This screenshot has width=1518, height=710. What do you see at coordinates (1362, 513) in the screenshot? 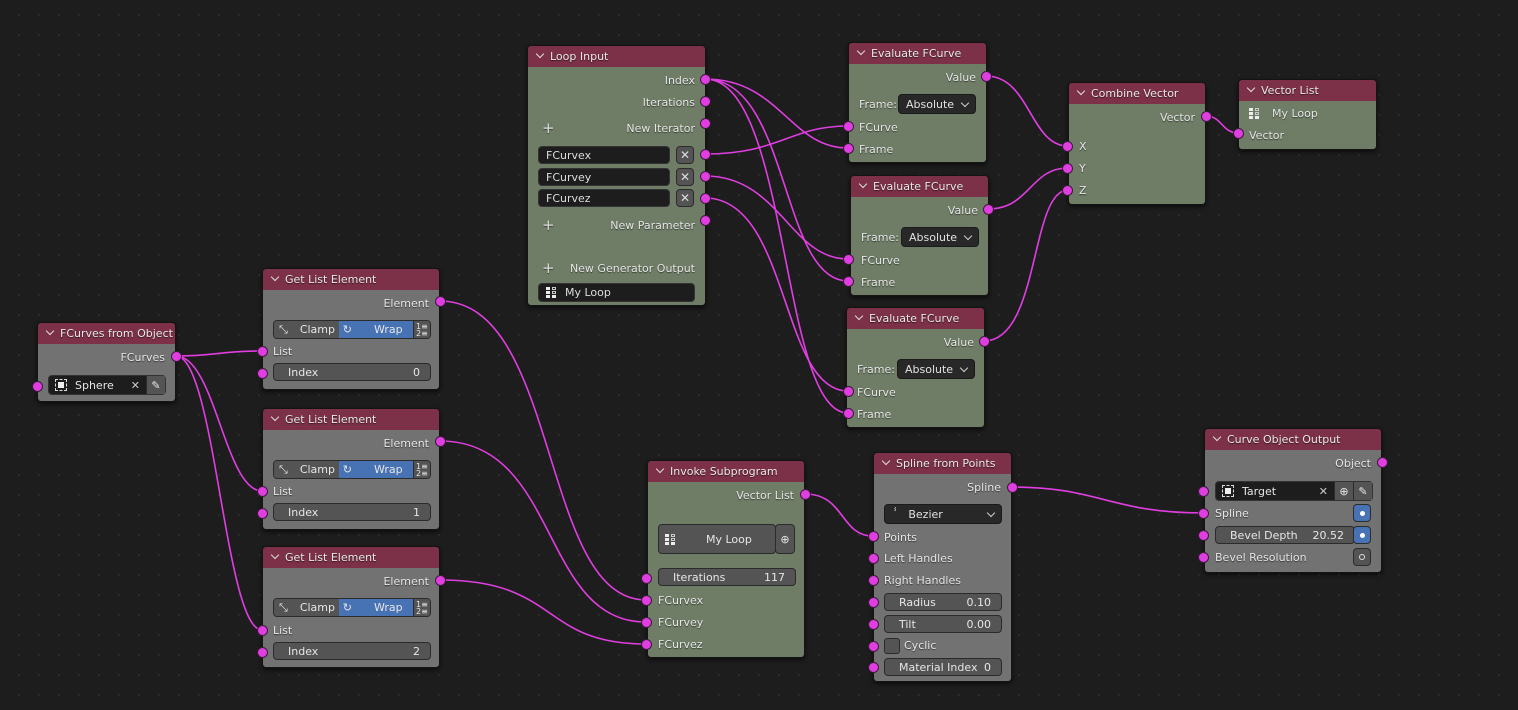
I see `spline-use-toggle` at bounding box center [1362, 513].